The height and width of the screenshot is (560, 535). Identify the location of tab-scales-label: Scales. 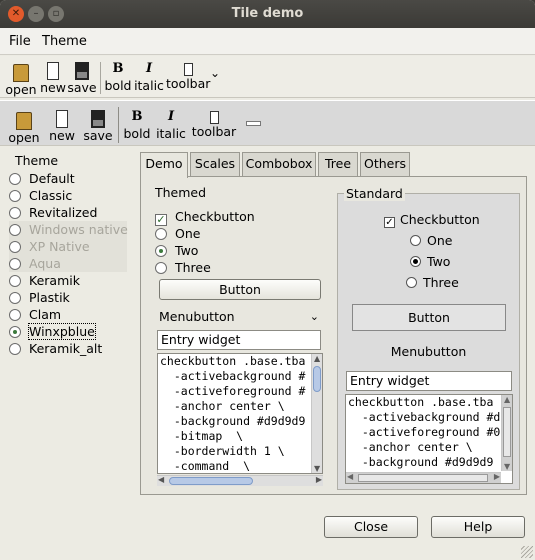
(215, 163).